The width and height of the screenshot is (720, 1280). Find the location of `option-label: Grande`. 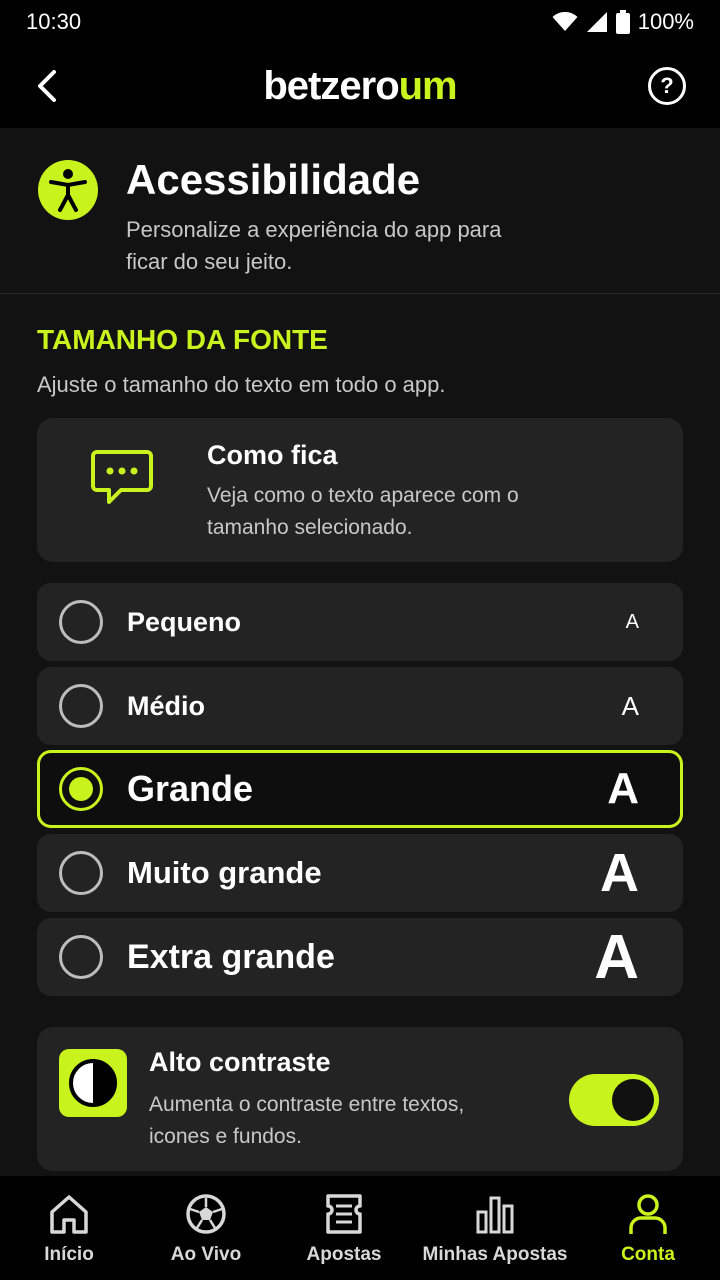

option-label: Grande is located at coordinates (190, 788).